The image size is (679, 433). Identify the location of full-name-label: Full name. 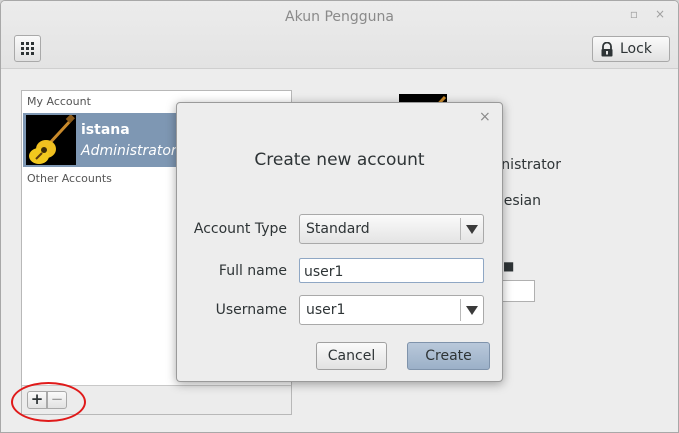
(252, 271).